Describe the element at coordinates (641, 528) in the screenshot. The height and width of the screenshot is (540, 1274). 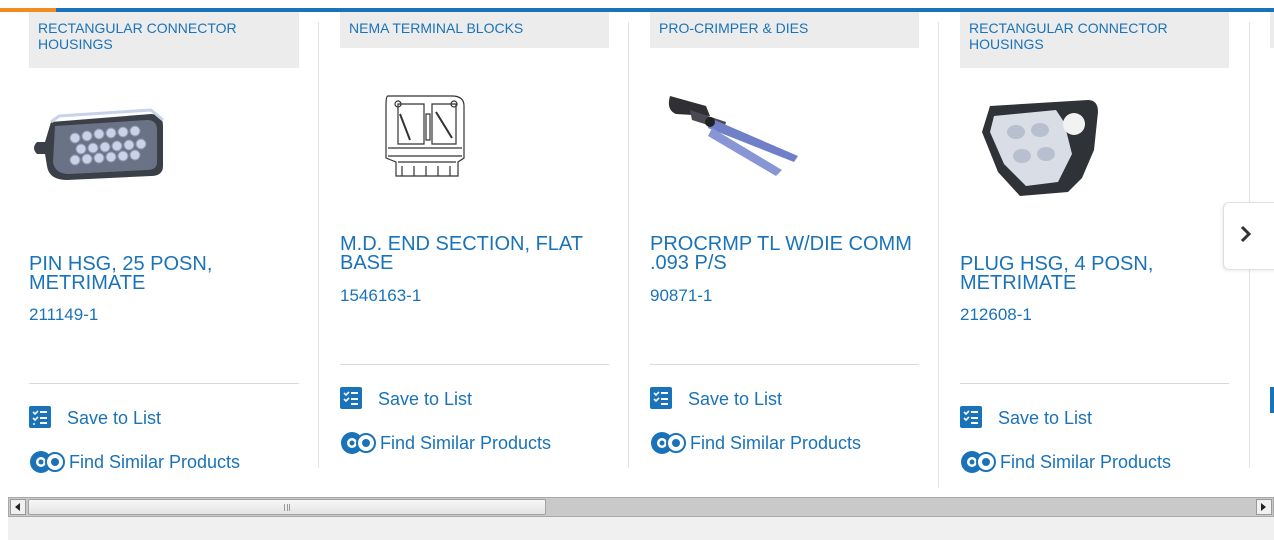
I see `page-footer-strip` at that location.